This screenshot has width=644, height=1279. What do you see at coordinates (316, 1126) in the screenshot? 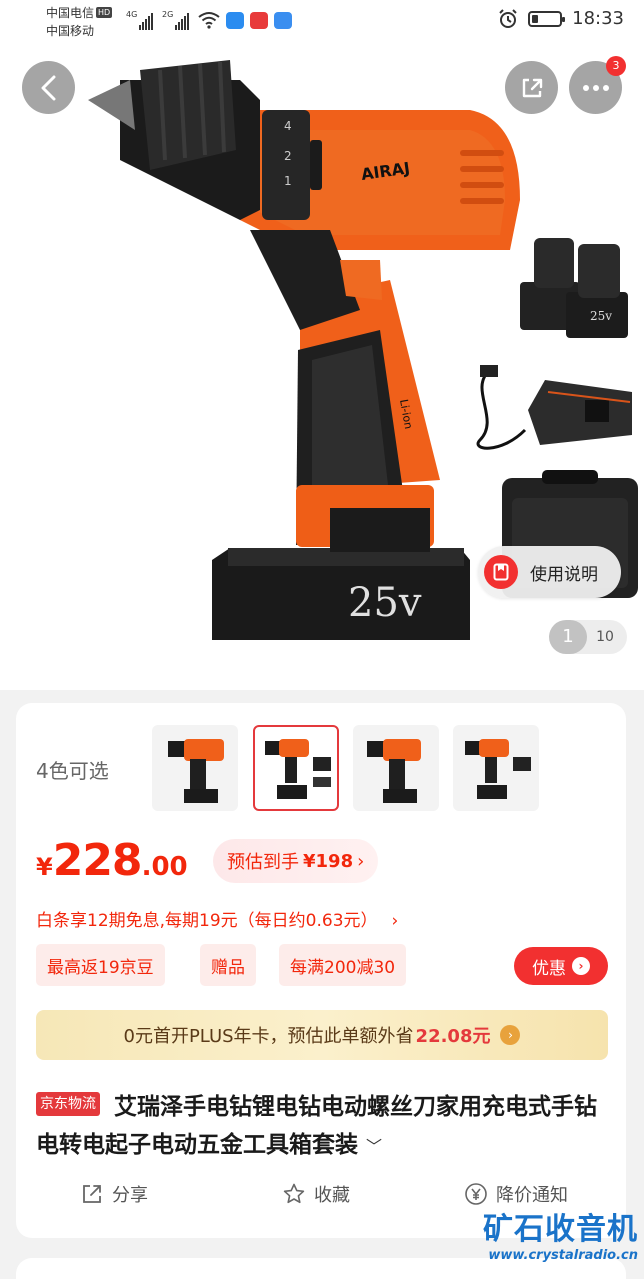
I see `product-title-text: 艾瑞泽手电钻锂电钻电动螺丝刀家用充电式手钻电转电起子电动五金工具箱套装` at bounding box center [316, 1126].